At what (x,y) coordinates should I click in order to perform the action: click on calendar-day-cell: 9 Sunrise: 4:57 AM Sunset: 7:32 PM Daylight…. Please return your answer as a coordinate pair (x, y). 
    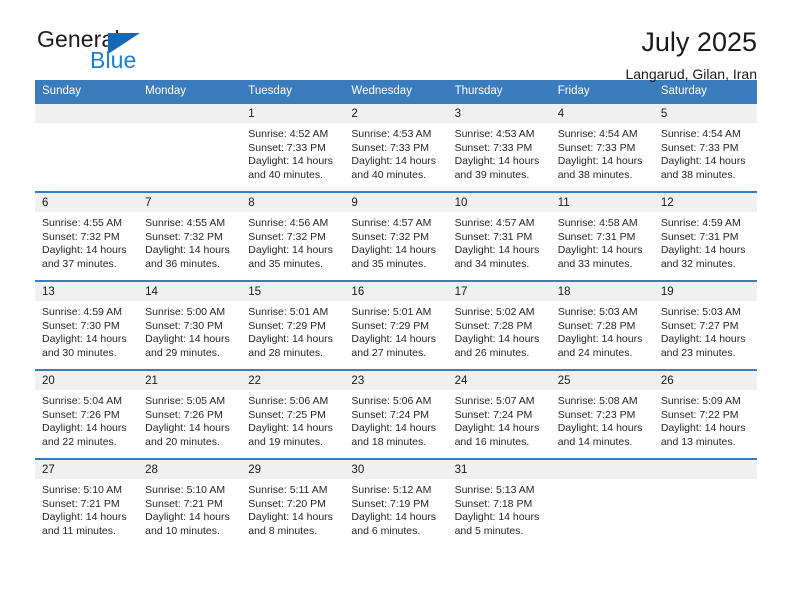
    Looking at the image, I should click on (396, 236).